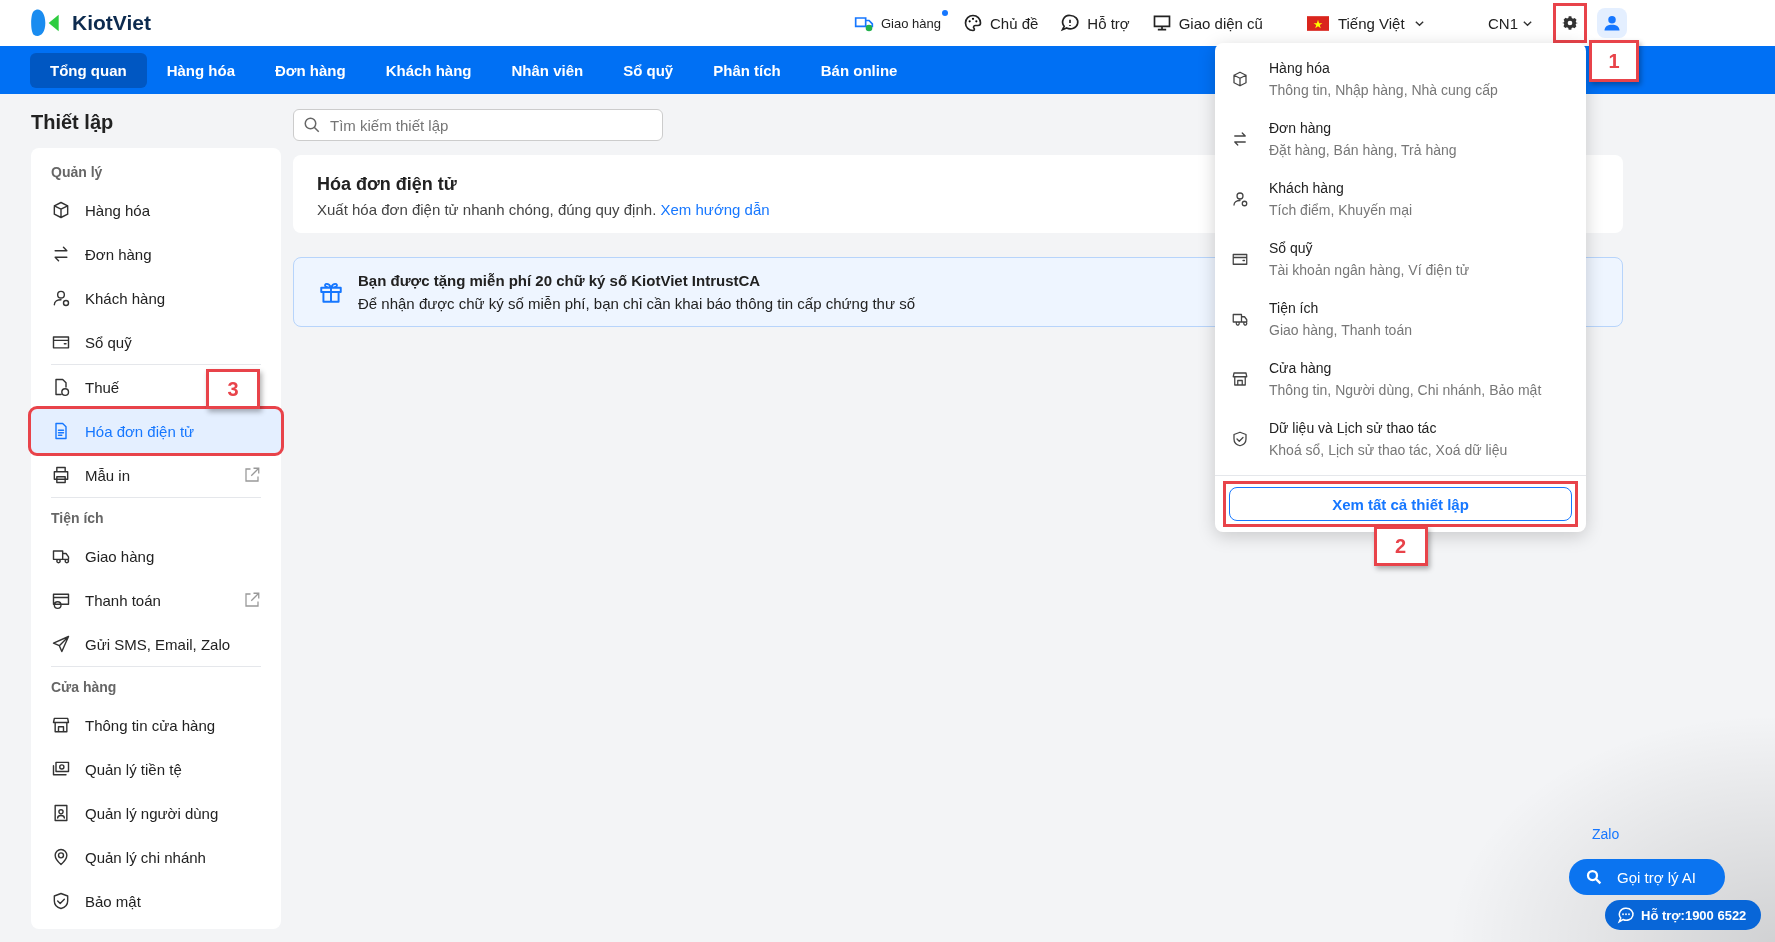  Describe the element at coordinates (1400, 259) in the screenshot. I see `settings-menu-item: Sổ quỹ Tài khoản ngân hàng, Ví điện tử` at that location.